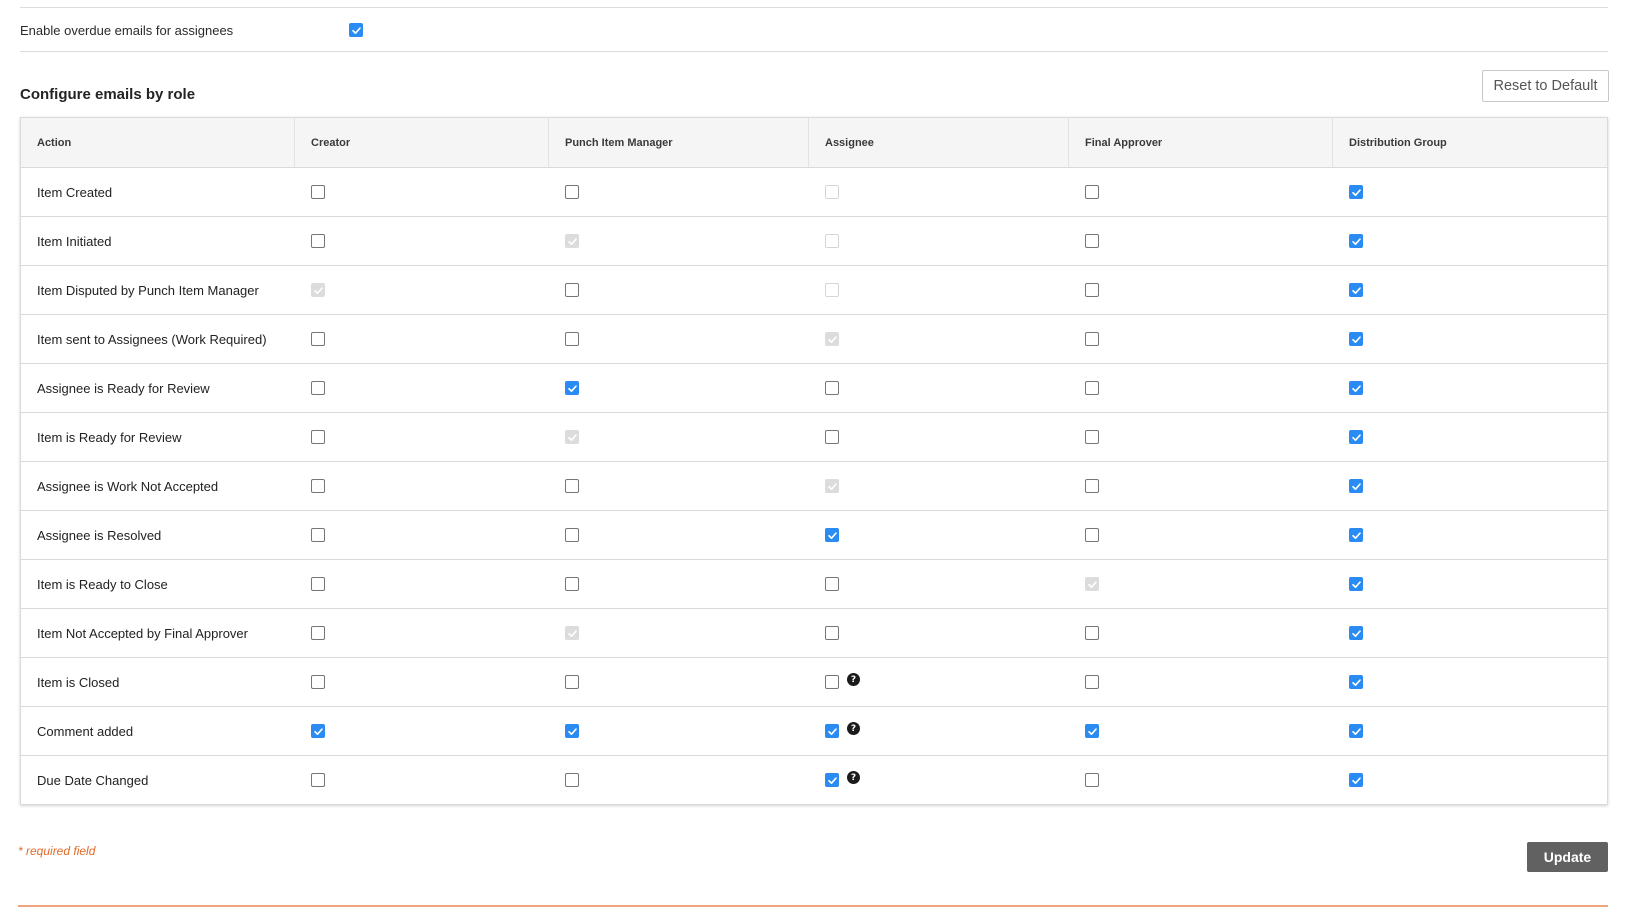 This screenshot has width=1627, height=915. Describe the element at coordinates (1545, 86) in the screenshot. I see `reset-to-default-button: Reset to Default` at that location.